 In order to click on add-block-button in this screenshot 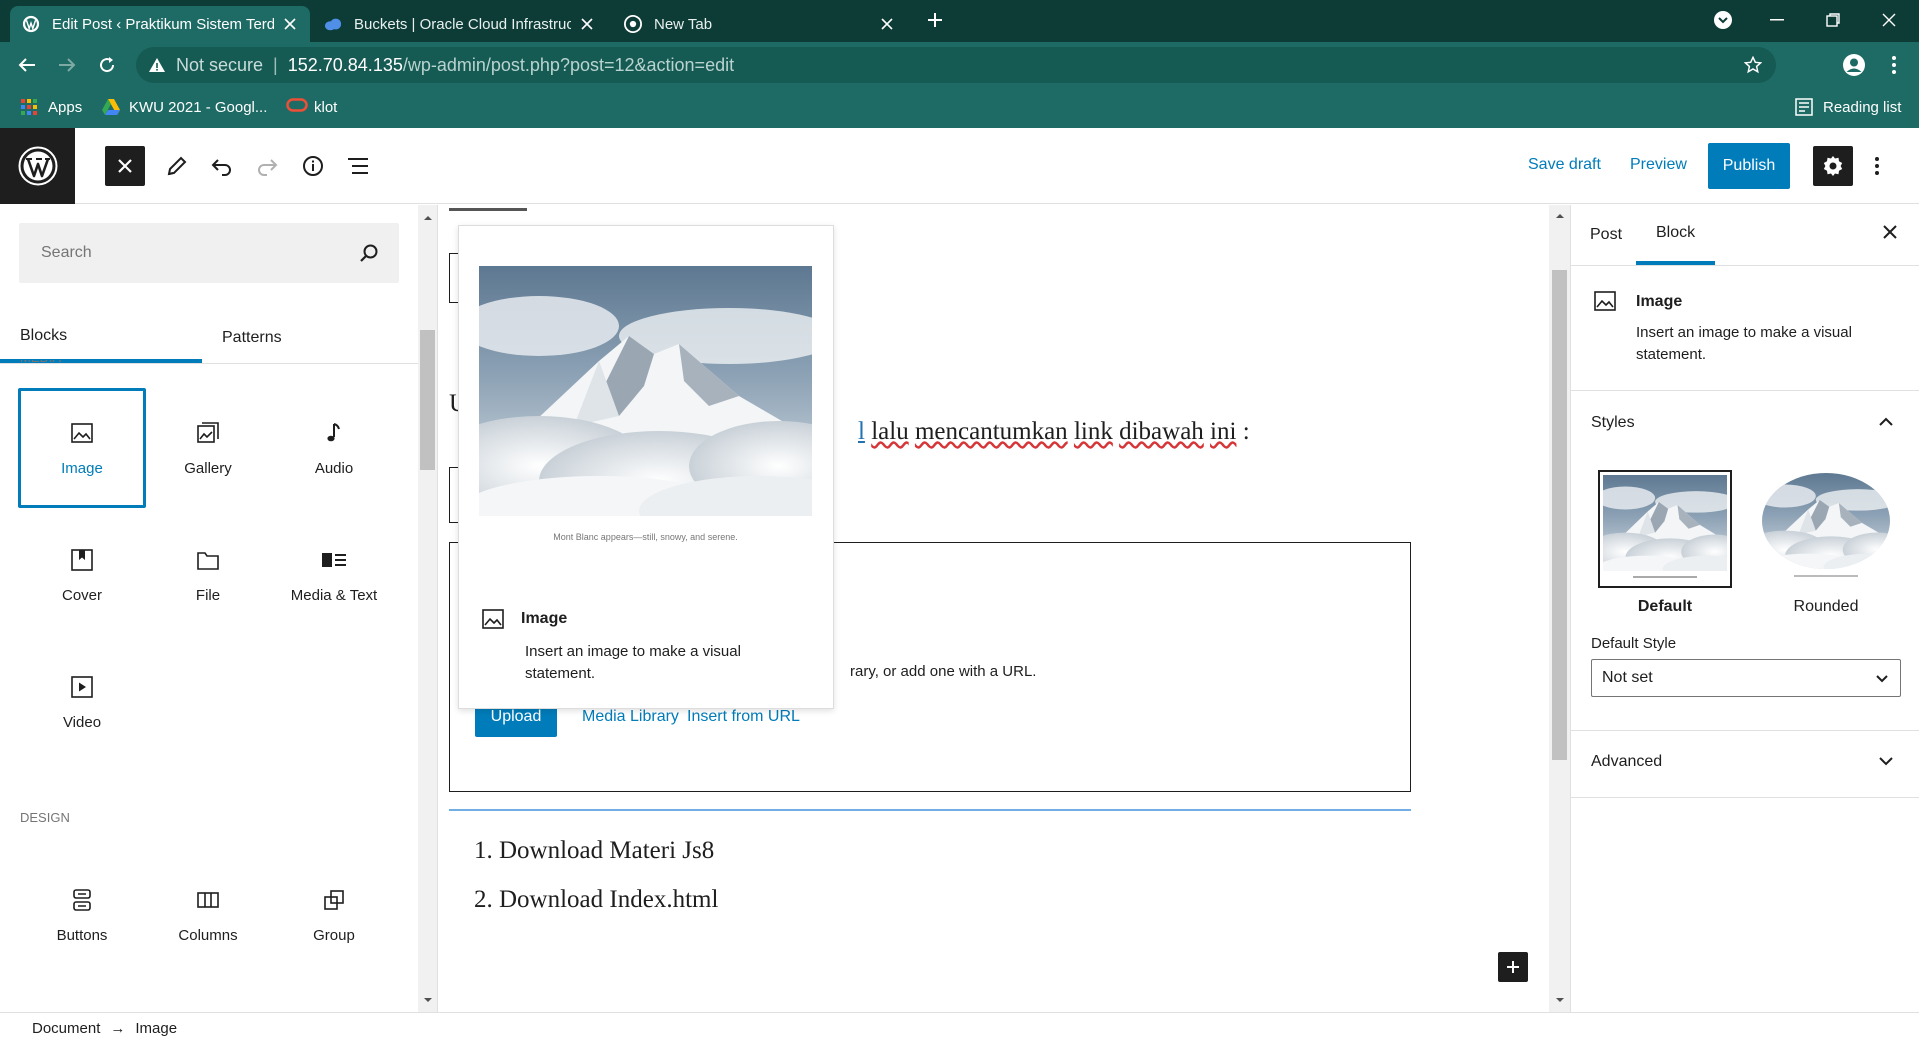, I will do `click(1513, 967)`.